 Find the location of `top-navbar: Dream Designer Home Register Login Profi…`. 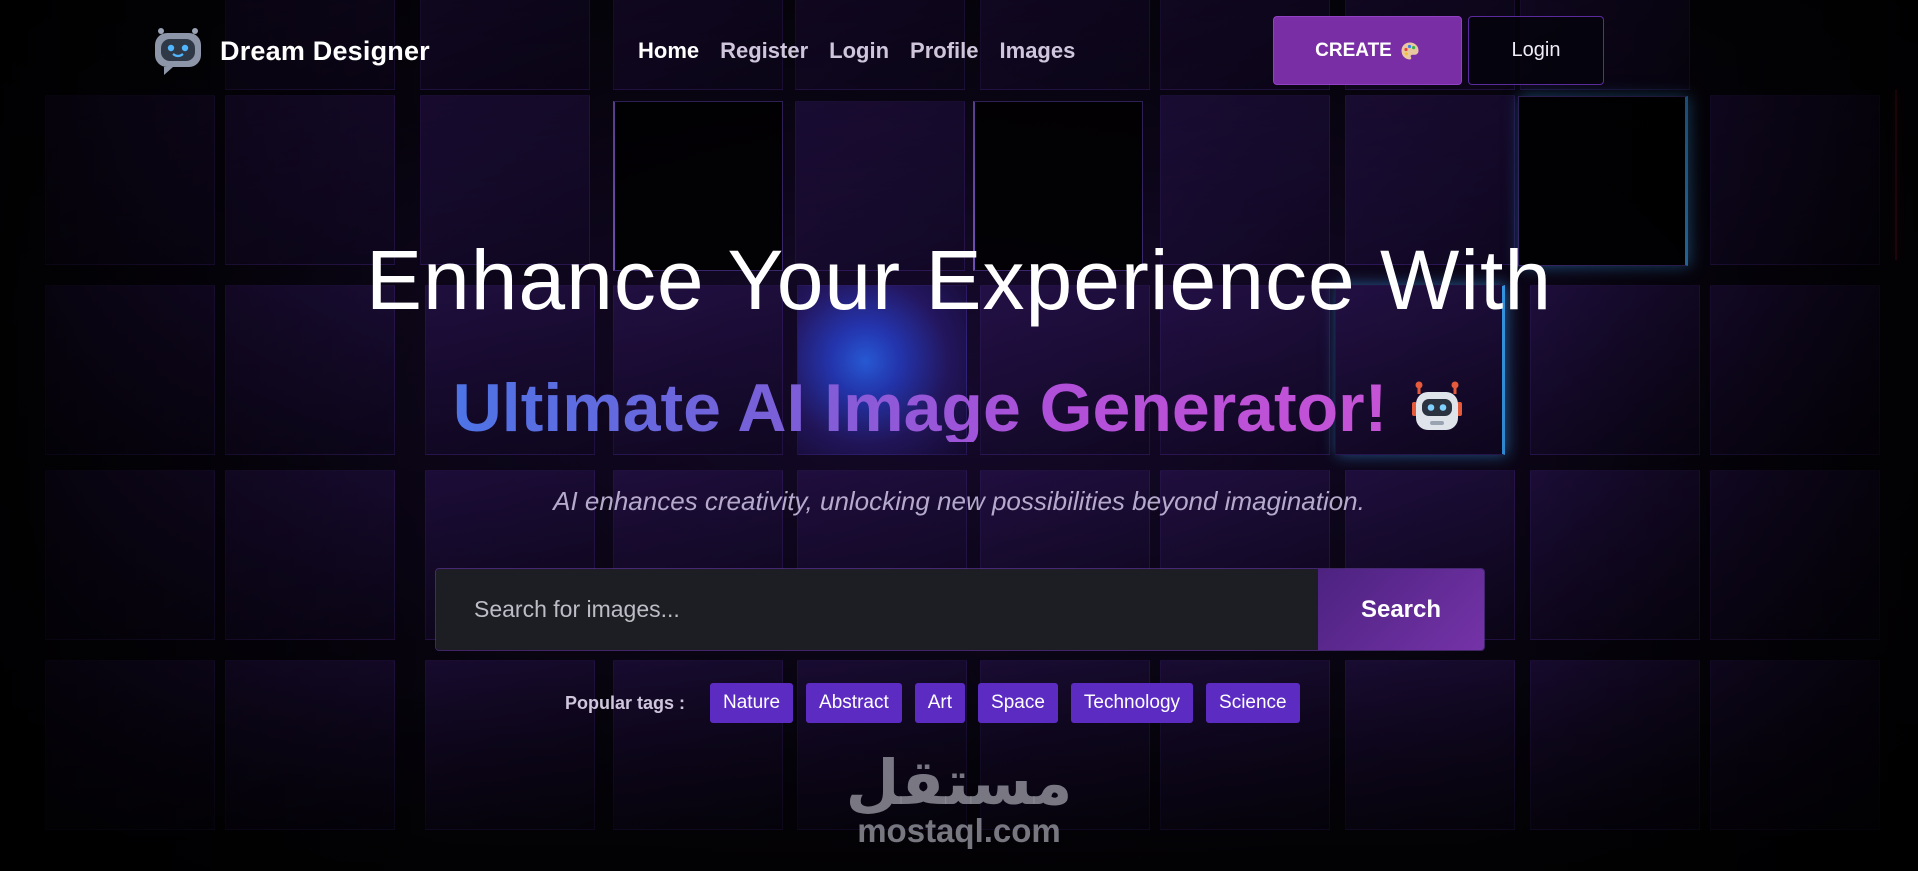

top-navbar: Dream Designer Home Register Login Profi… is located at coordinates (959, 50).